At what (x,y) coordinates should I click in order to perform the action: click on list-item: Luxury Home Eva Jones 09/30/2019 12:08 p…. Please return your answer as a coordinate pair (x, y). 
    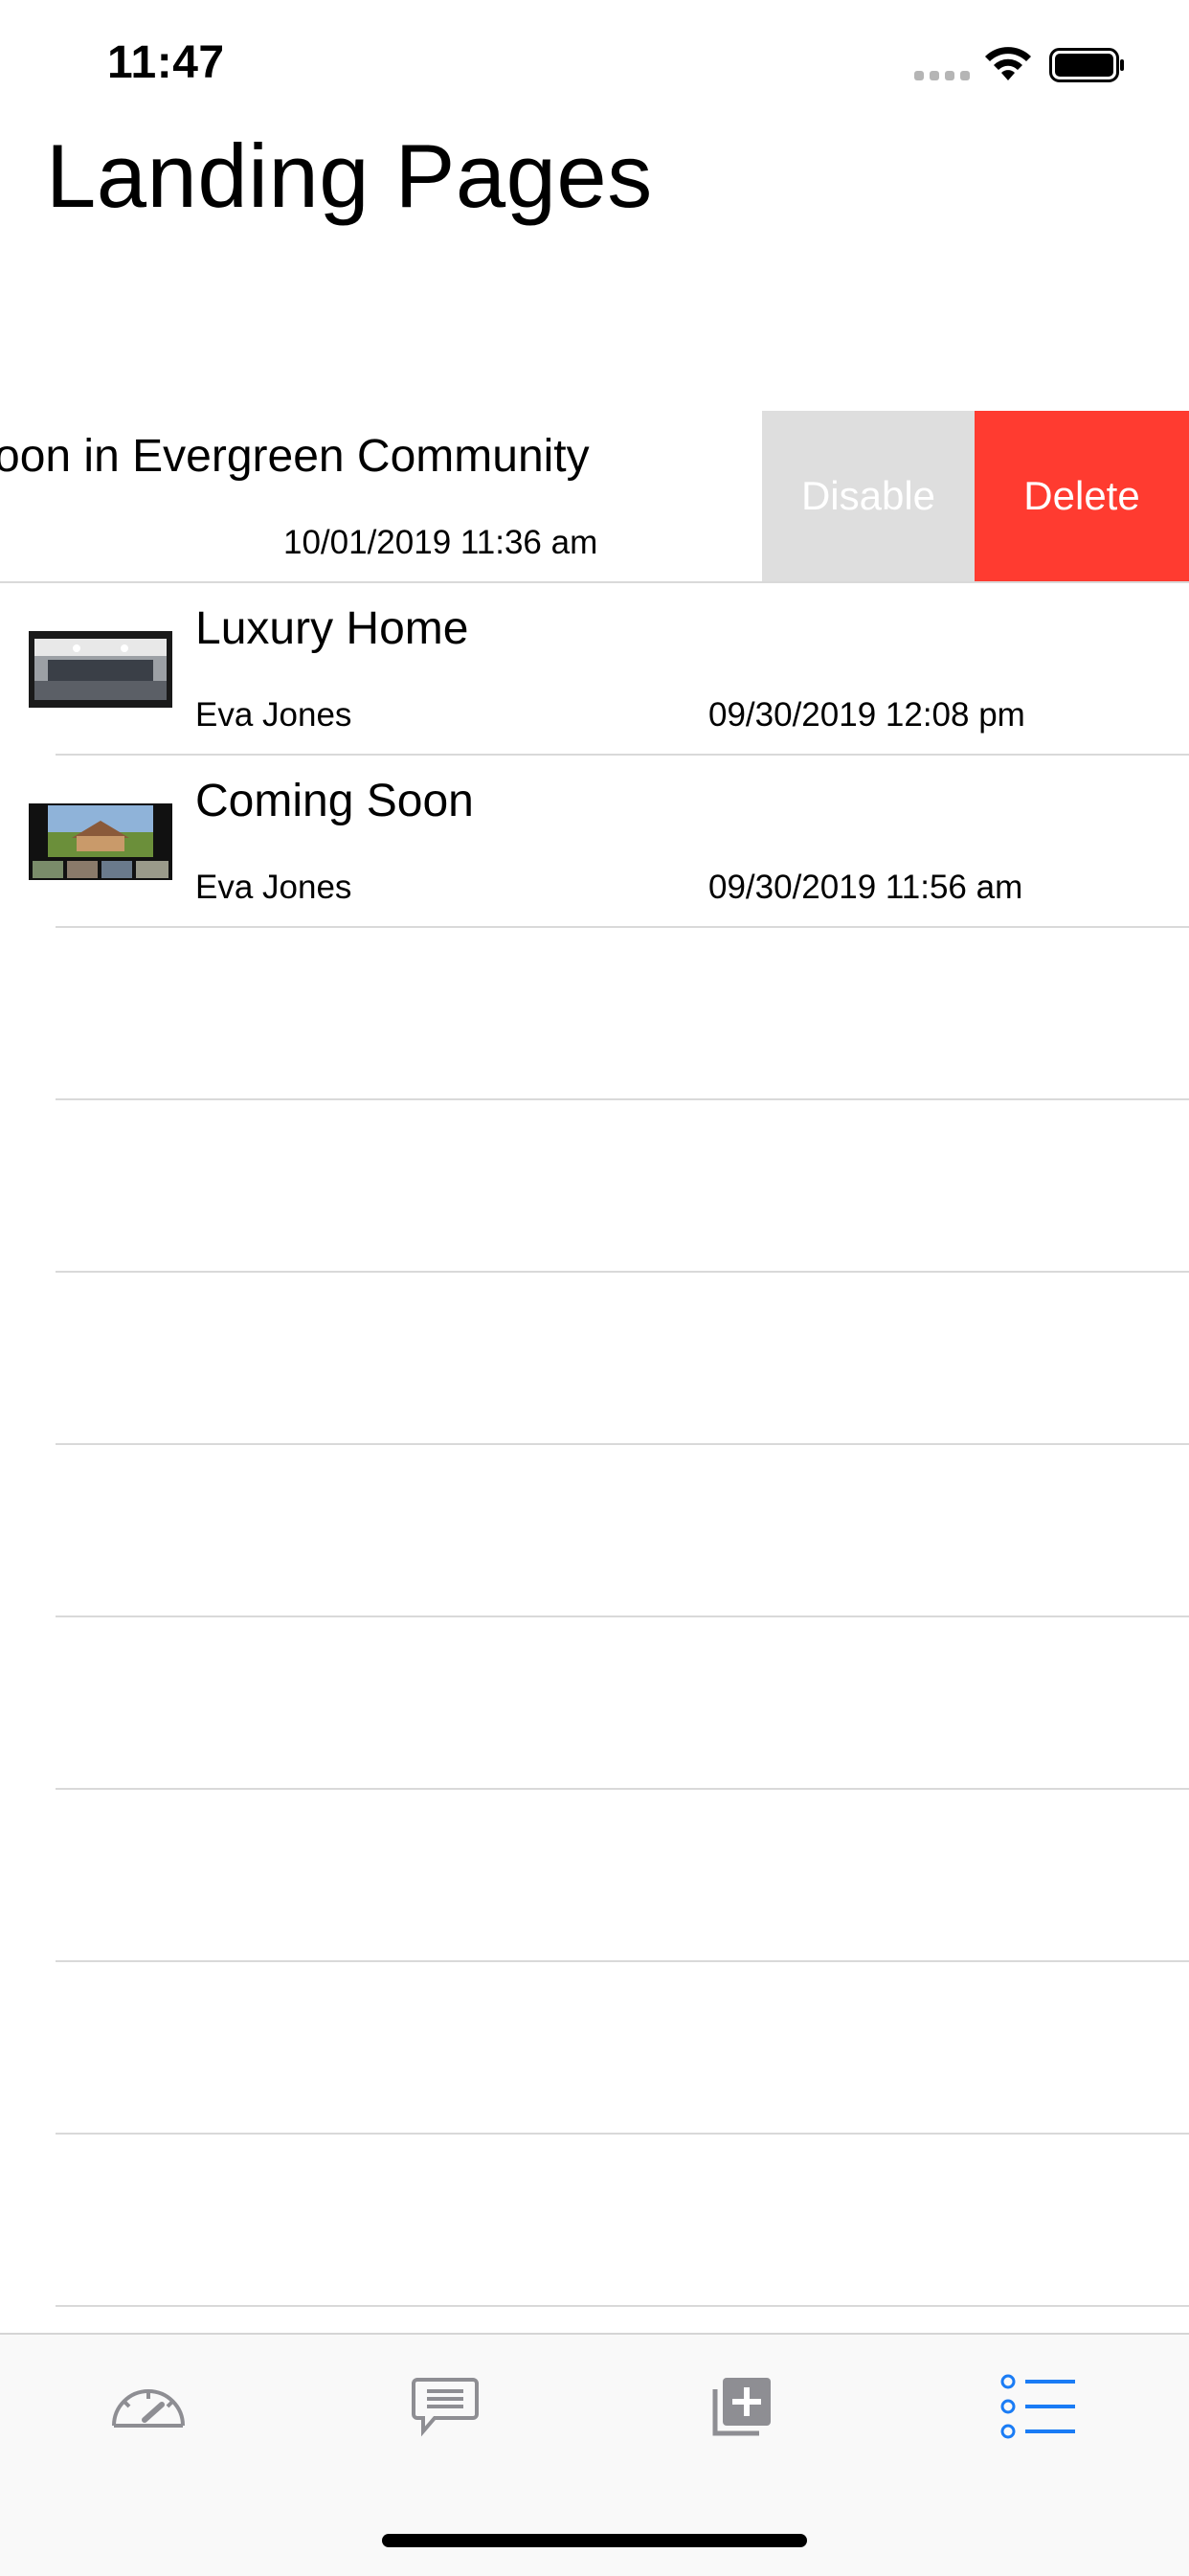
    Looking at the image, I should click on (594, 669).